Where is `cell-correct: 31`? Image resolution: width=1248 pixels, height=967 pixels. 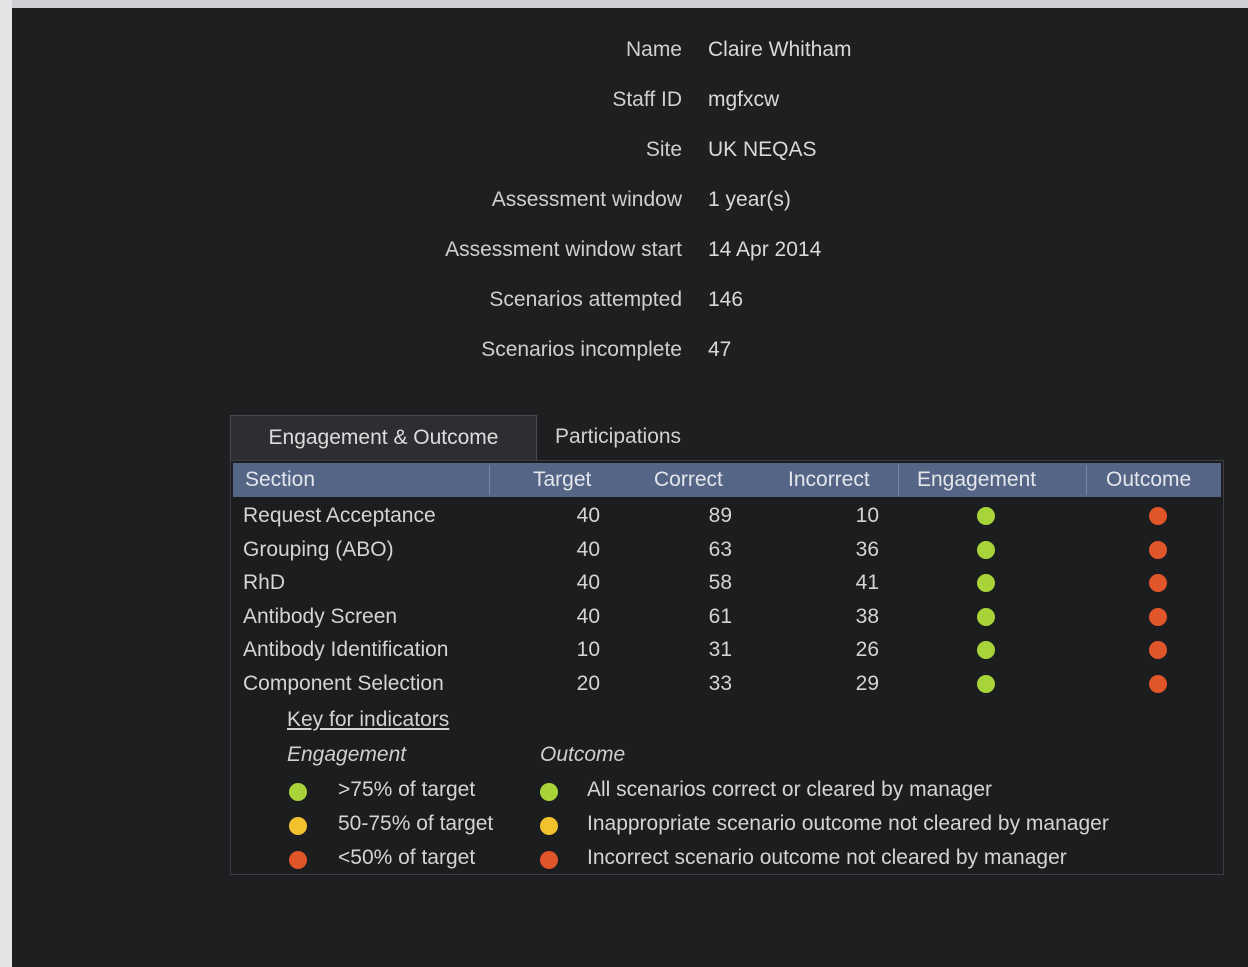
cell-correct: 31 is located at coordinates (720, 650).